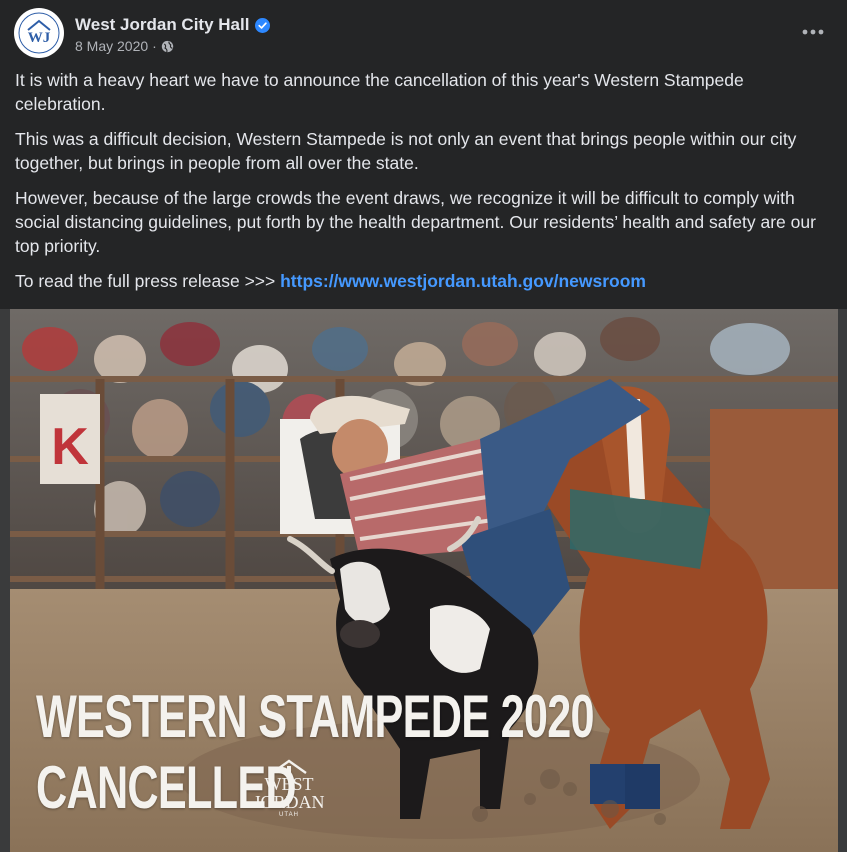 The height and width of the screenshot is (852, 847). I want to click on post-date: 8 May 2020, so click(111, 46).